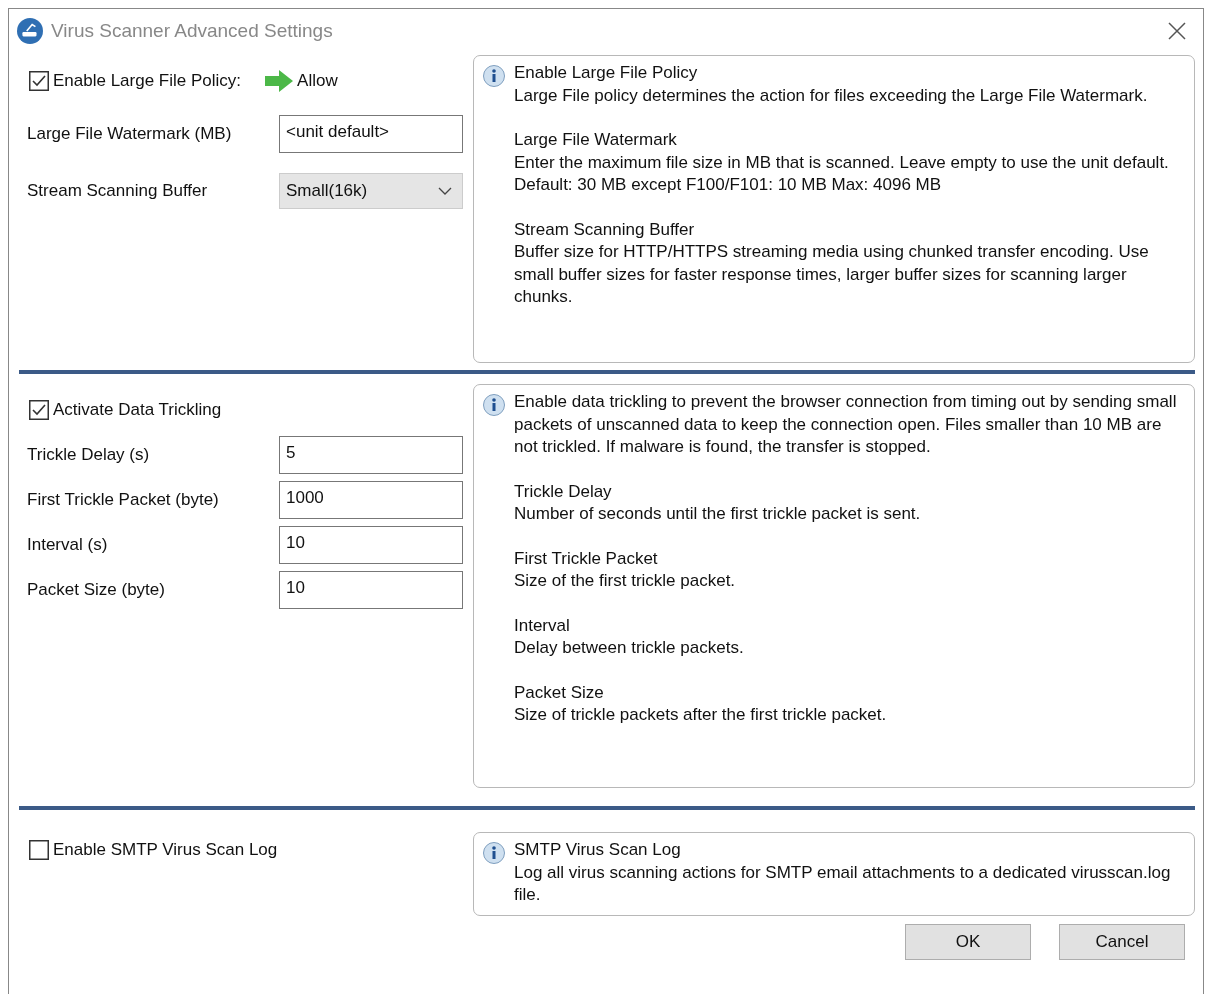 This screenshot has height=997, width=1209. I want to click on chevron-icon, so click(445, 191).